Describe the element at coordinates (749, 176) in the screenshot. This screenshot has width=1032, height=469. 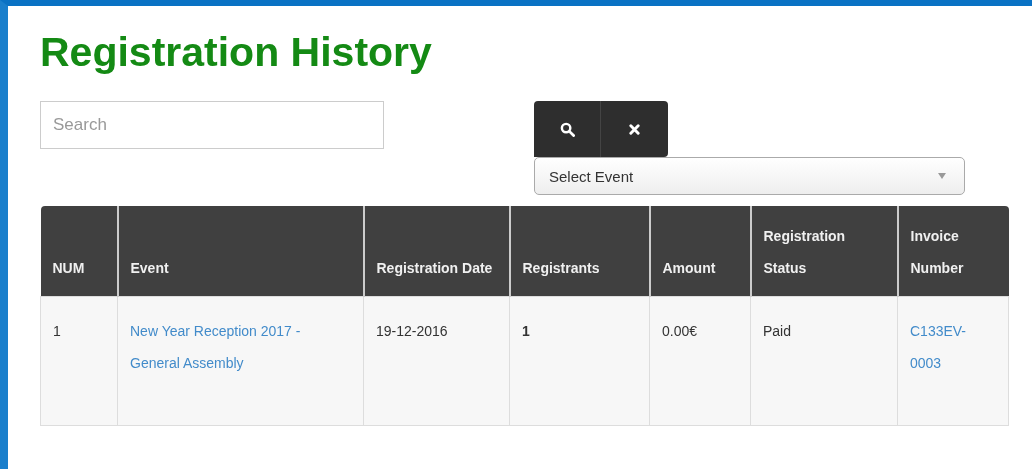
I see `event-select: Select Event` at that location.